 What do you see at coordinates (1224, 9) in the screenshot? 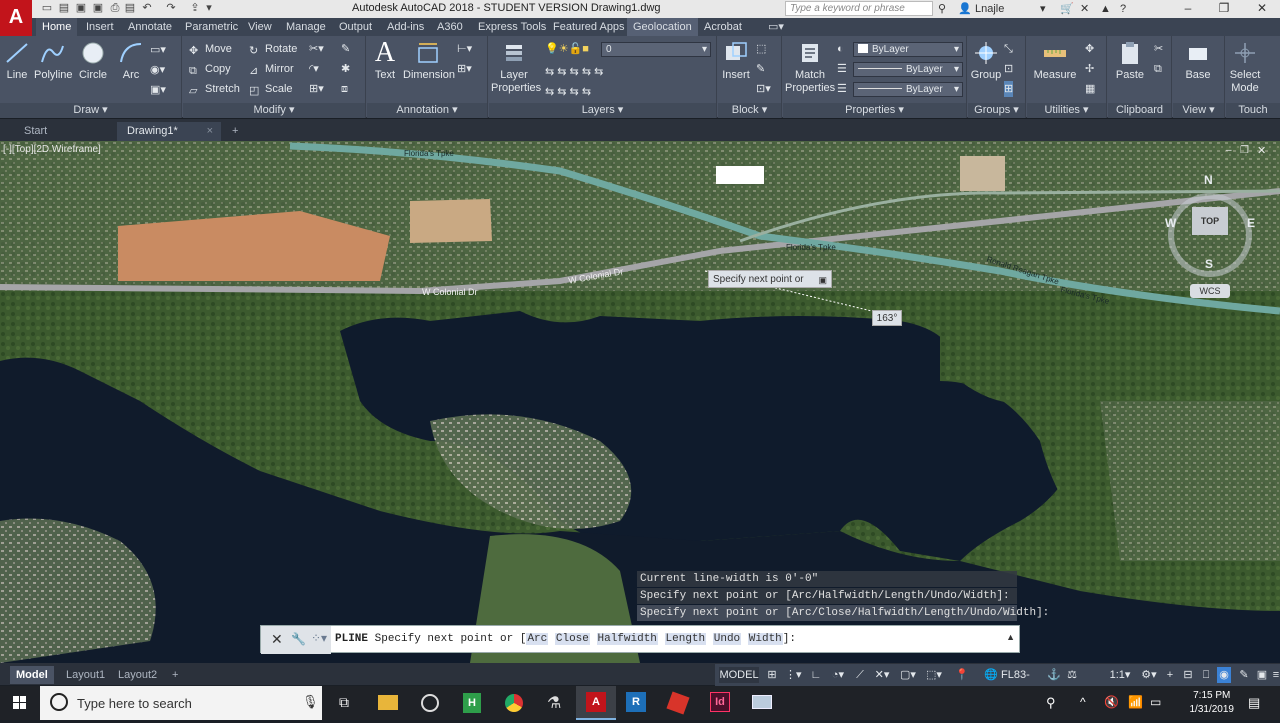
I see `restore-button: ❐` at bounding box center [1224, 9].